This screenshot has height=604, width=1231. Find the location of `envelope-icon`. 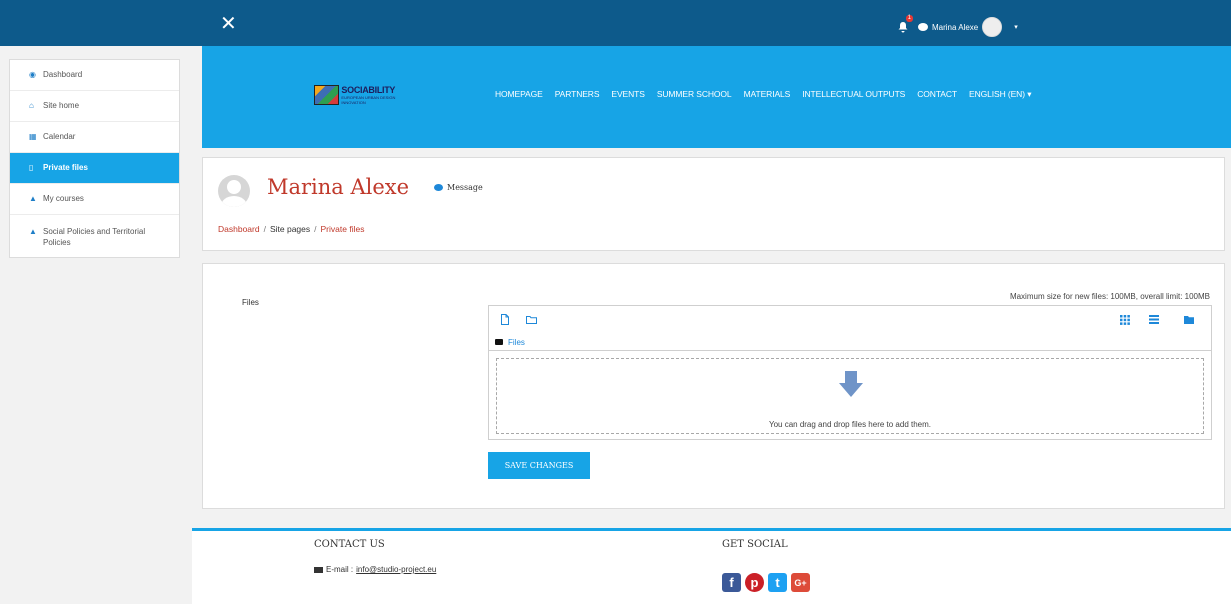

envelope-icon is located at coordinates (318, 569).